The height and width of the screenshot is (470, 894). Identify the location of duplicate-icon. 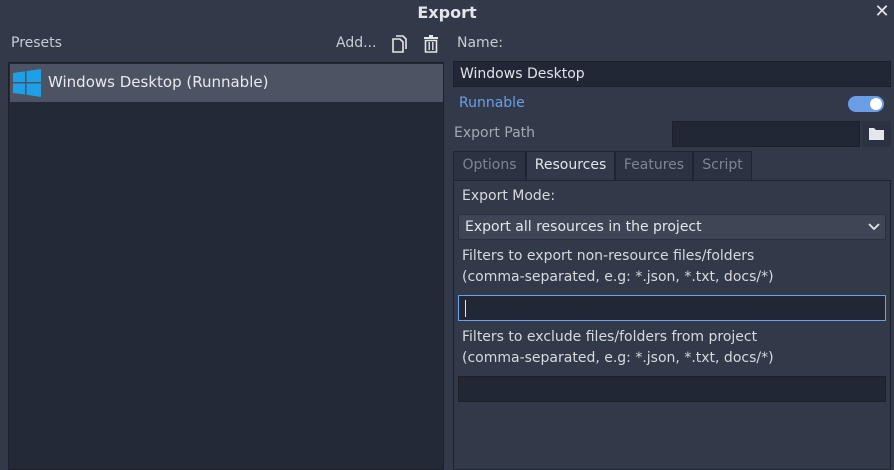
(399, 44).